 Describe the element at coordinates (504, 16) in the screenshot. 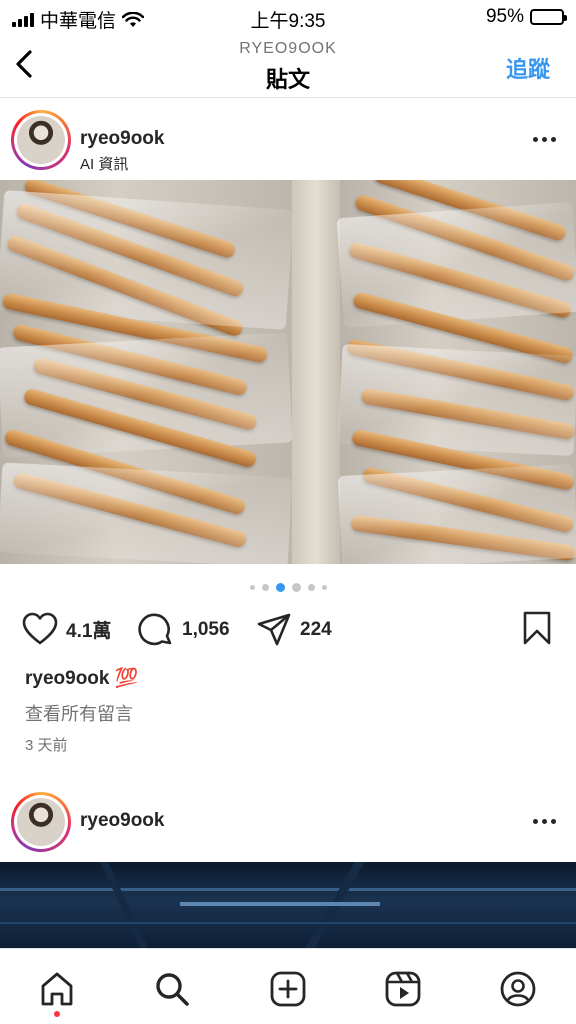

I see `battery-percent: 95%` at that location.